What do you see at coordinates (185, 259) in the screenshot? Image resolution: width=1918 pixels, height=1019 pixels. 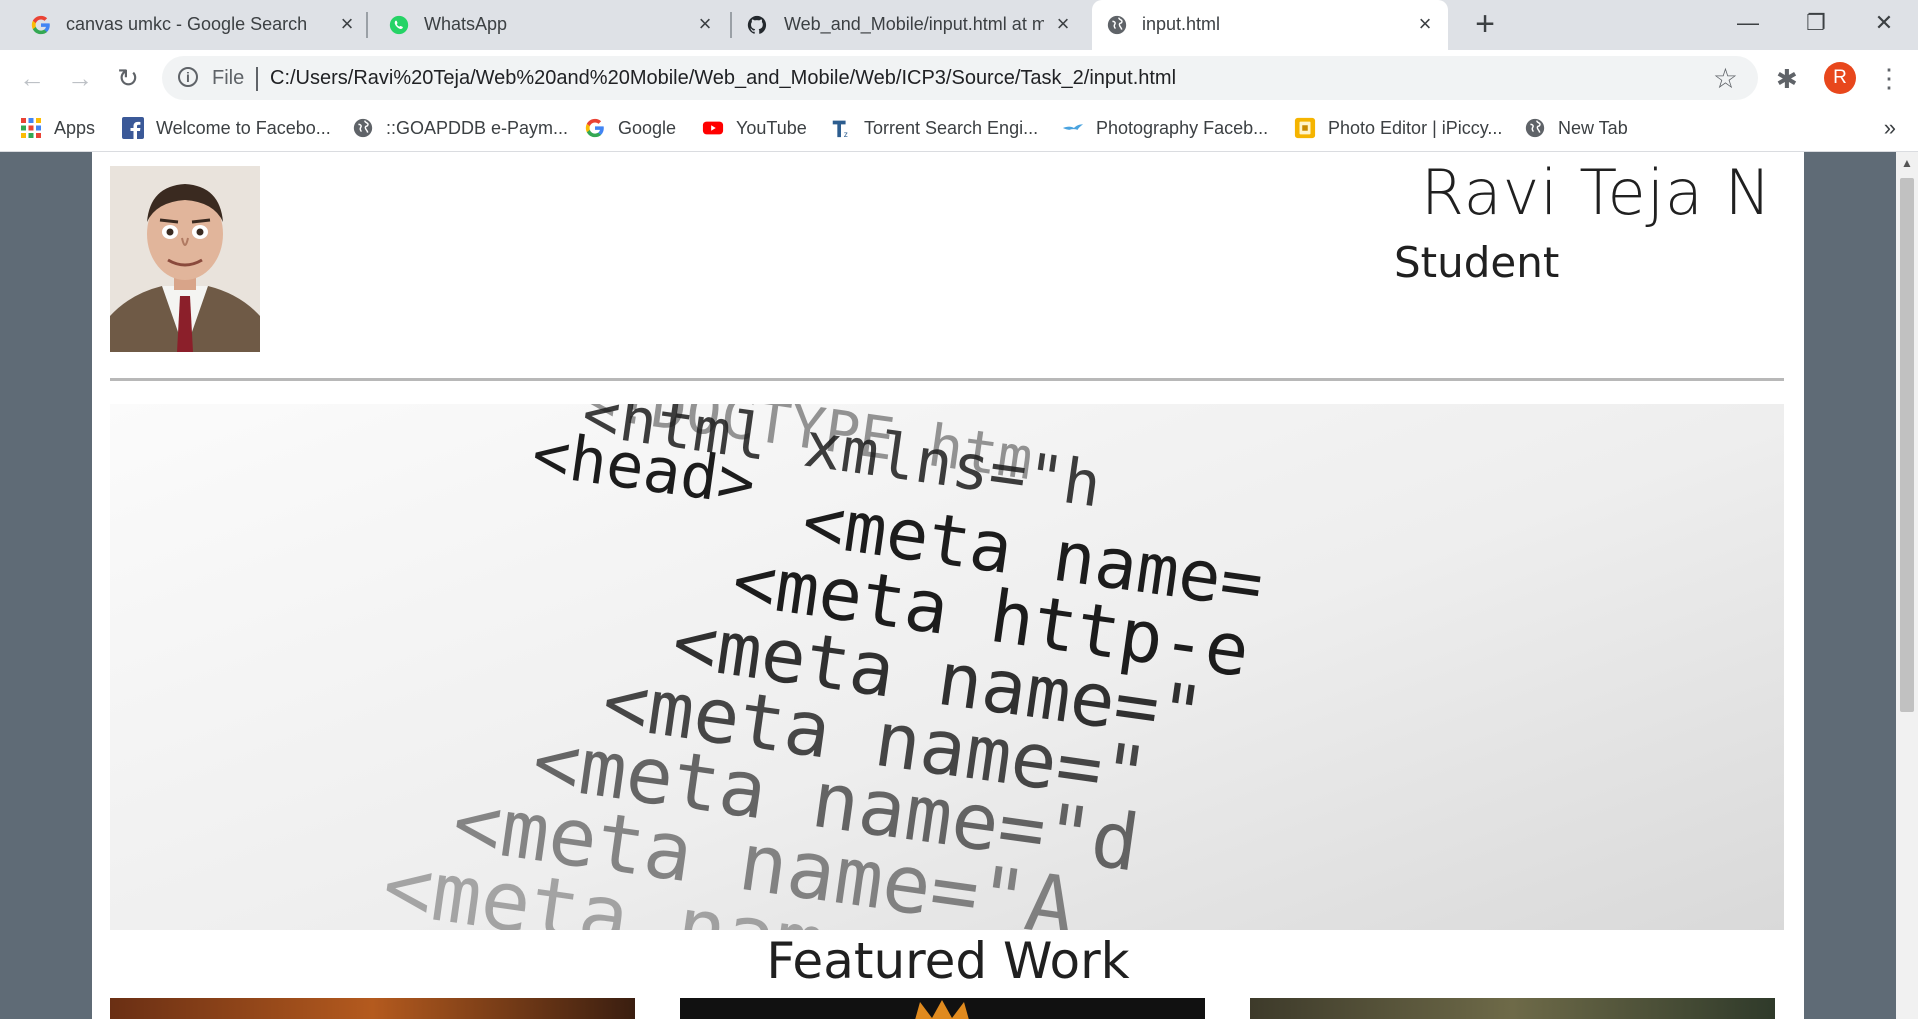 I see `profile-photo` at bounding box center [185, 259].